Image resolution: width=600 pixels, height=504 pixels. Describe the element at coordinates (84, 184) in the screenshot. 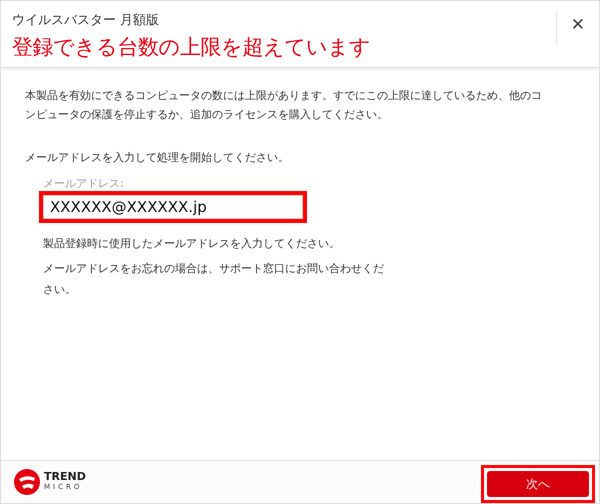

I see `field-label: メールアドレス:` at that location.